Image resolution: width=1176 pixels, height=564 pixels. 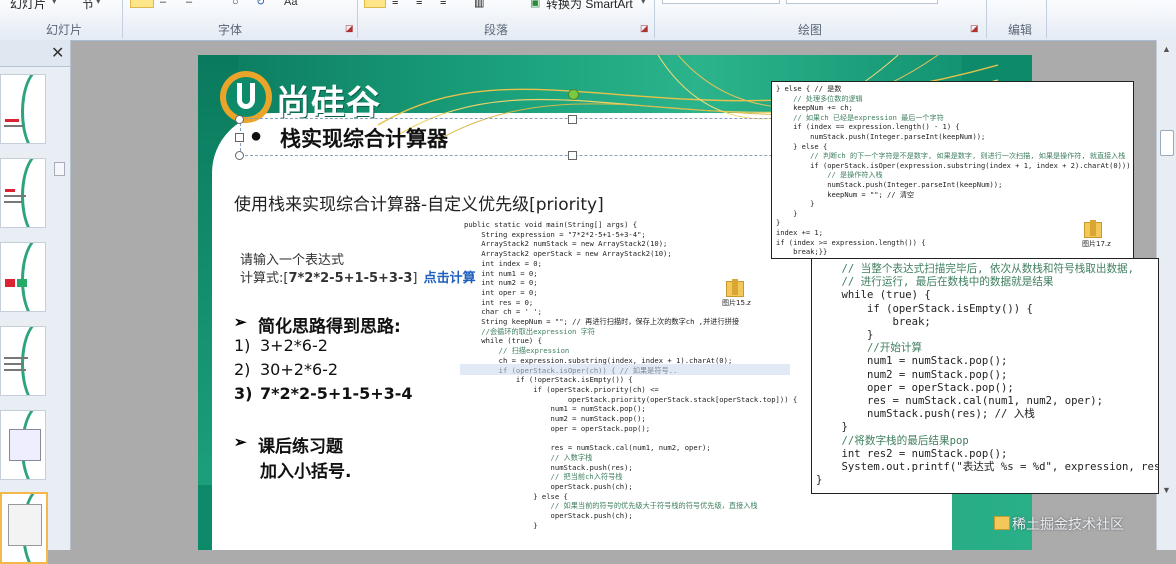 What do you see at coordinates (57, 53) in the screenshot?
I see `close-icon: ✕` at bounding box center [57, 53].